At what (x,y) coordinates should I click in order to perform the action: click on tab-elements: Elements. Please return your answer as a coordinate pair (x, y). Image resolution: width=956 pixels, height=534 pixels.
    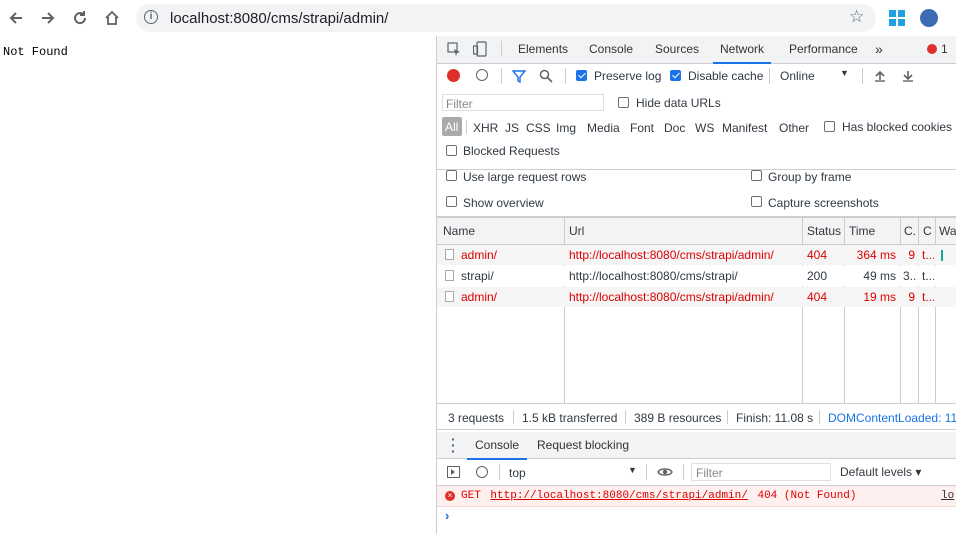
    Looking at the image, I should click on (543, 49).